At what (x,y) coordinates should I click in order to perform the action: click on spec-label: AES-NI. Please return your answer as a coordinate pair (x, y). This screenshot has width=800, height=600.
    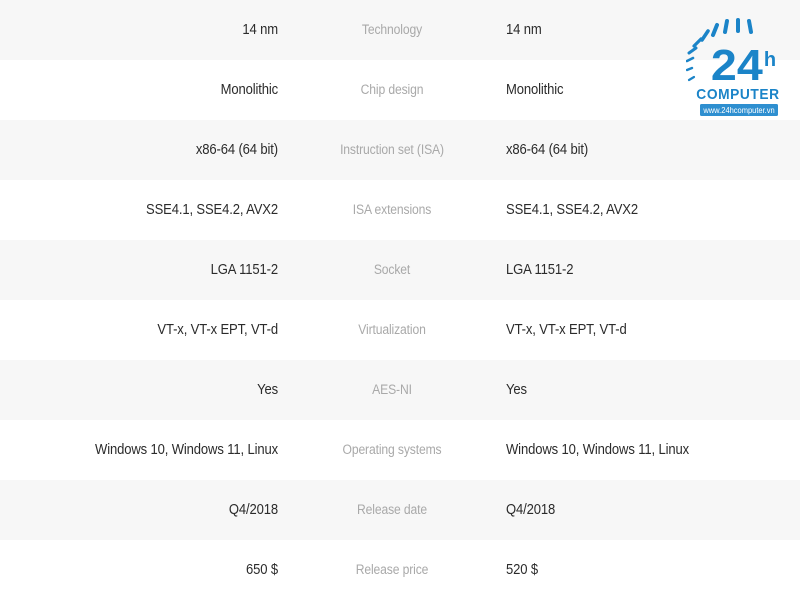
    Looking at the image, I should click on (392, 390).